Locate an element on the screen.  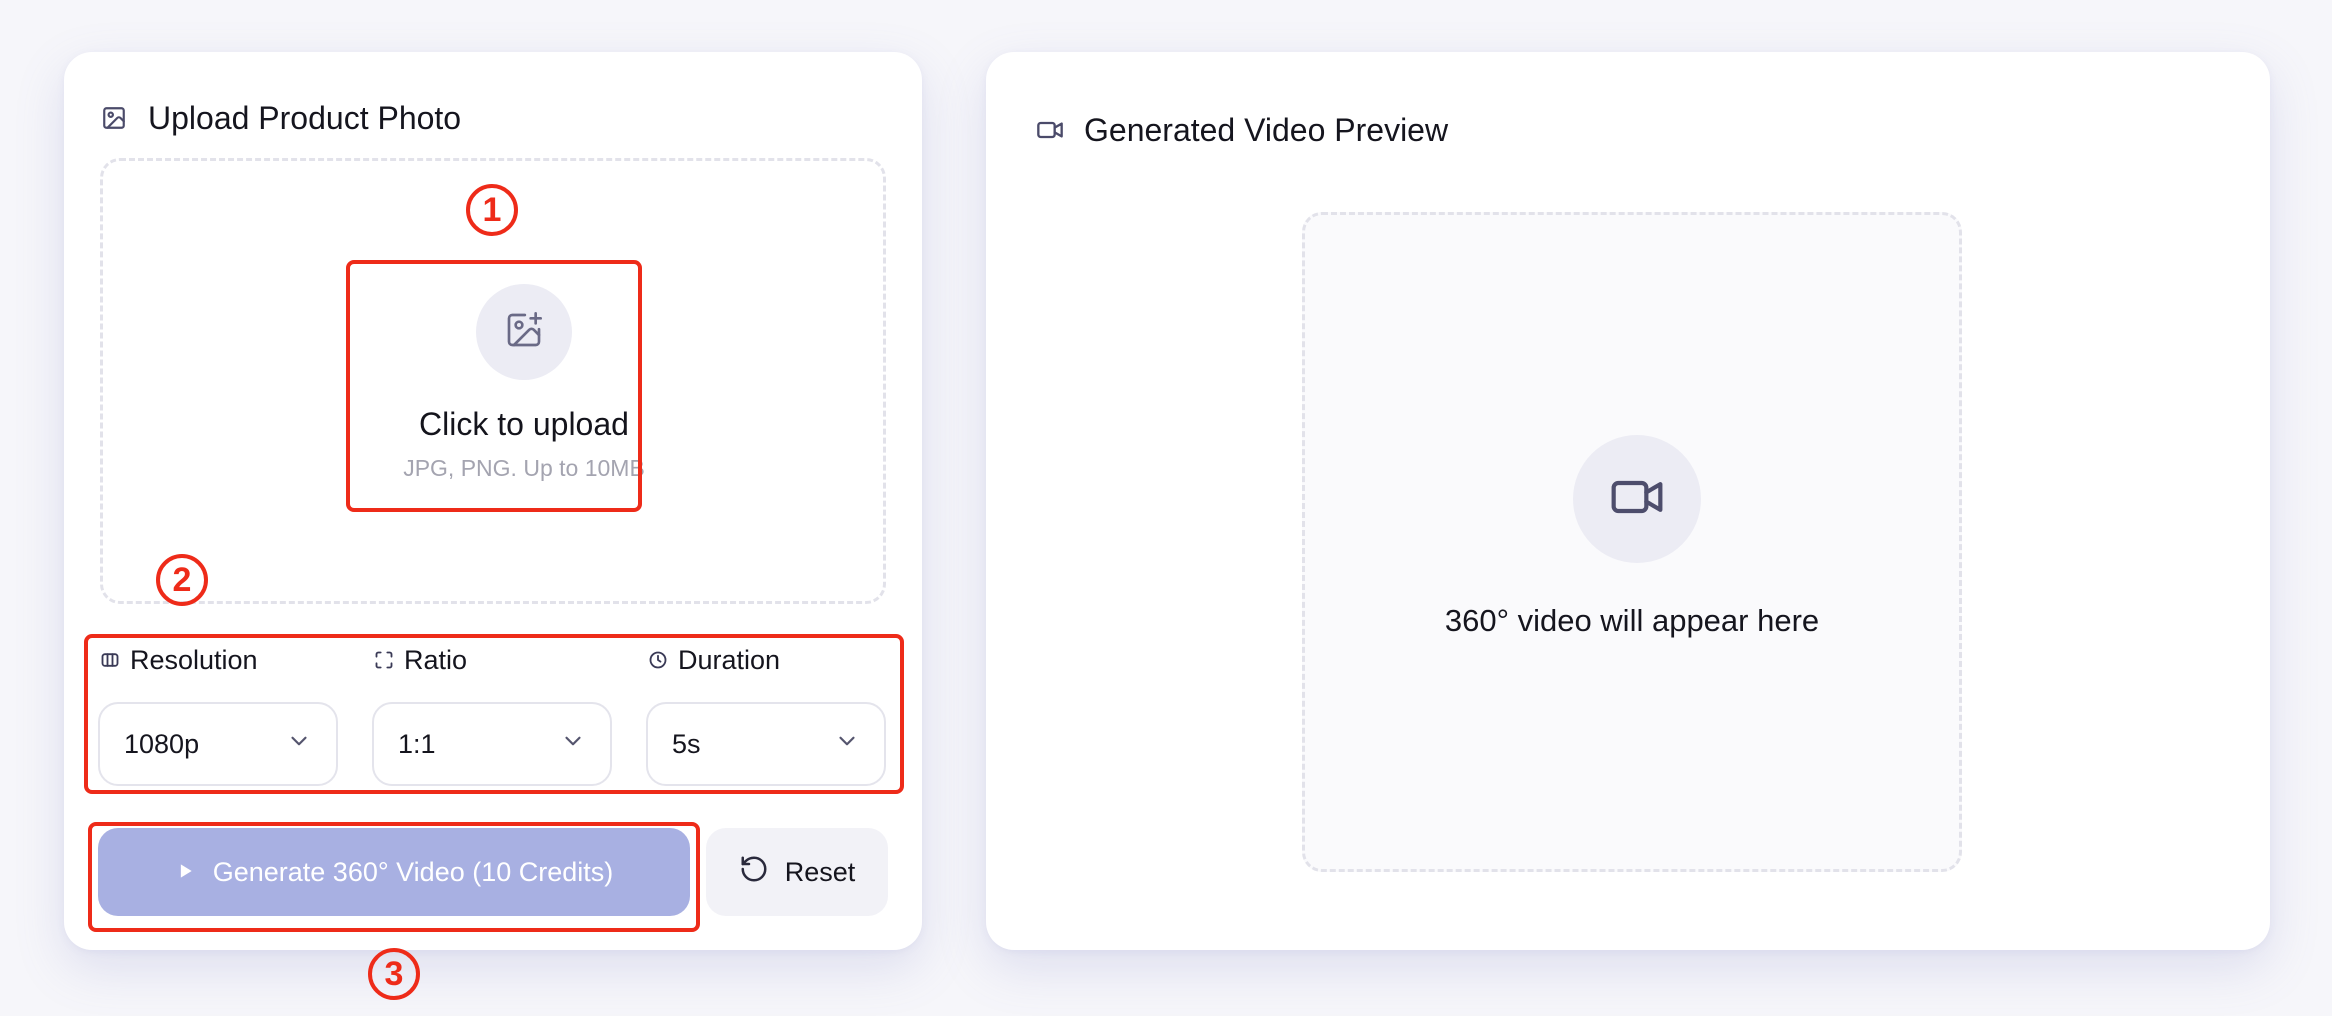
reset-button-label: Reset is located at coordinates (820, 871).